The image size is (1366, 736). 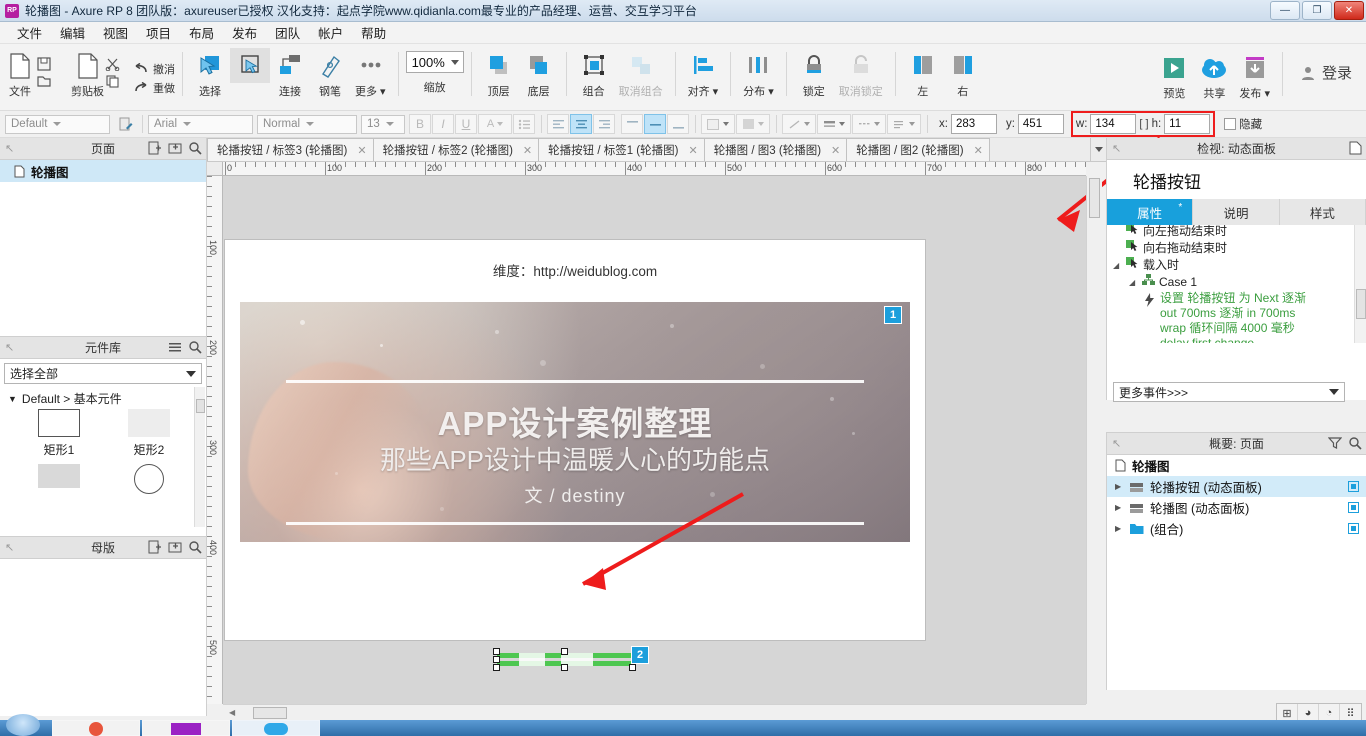 What do you see at coordinates (149, 433) in the screenshot?
I see `widget-item-rect2: 矩形2` at bounding box center [149, 433].